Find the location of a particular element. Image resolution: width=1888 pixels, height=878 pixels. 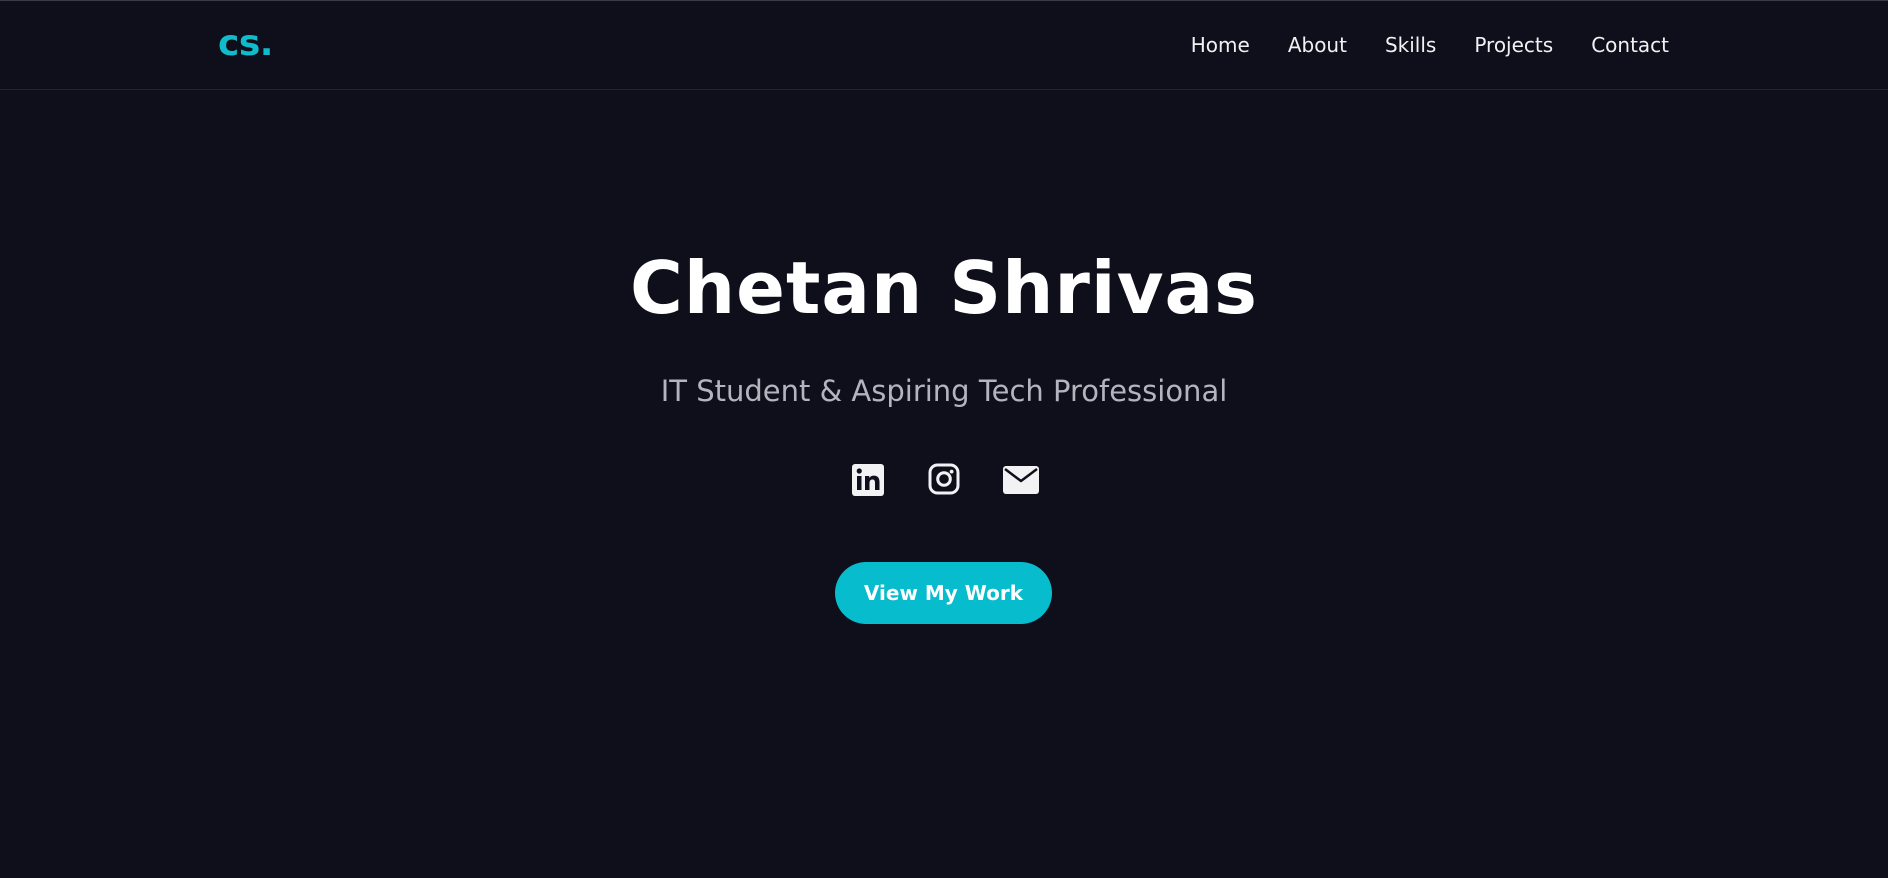

mail-icon is located at coordinates (1020, 480).